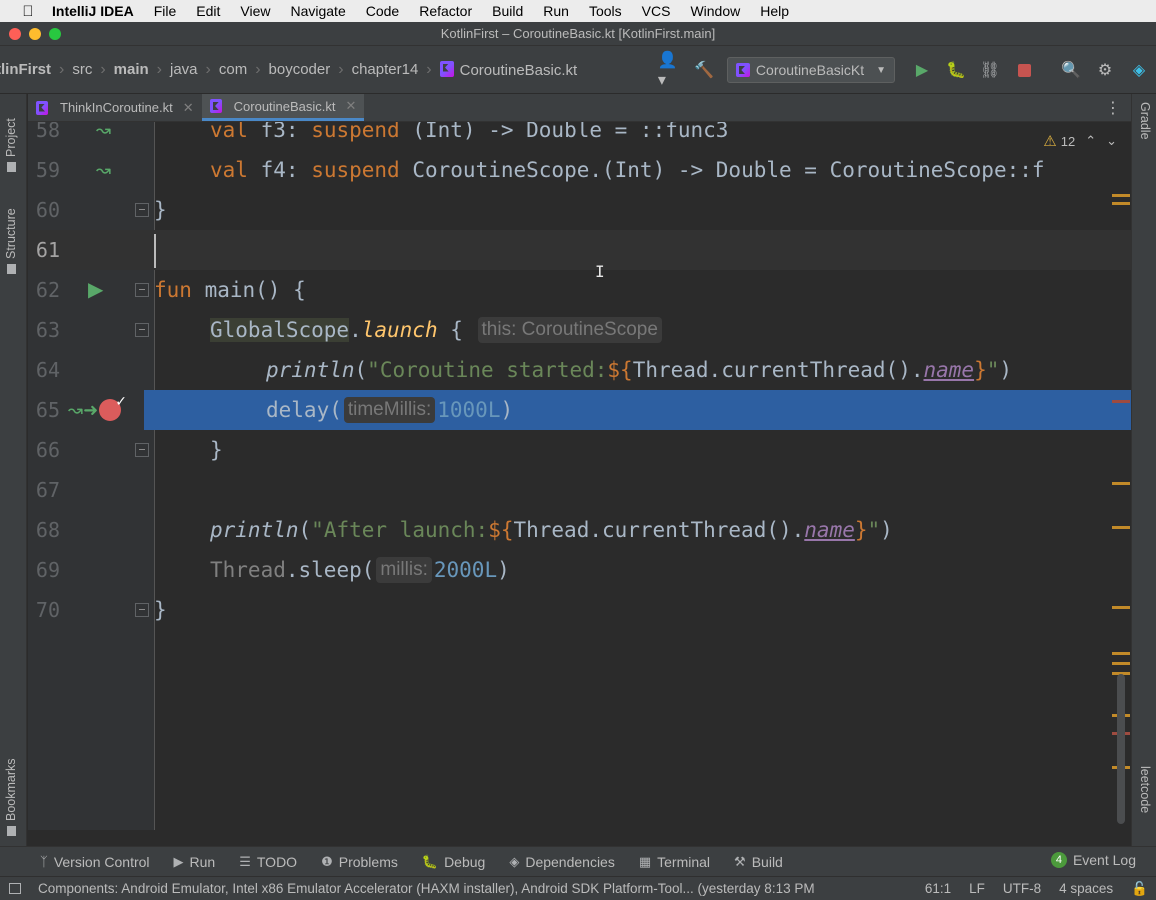 Image resolution: width=1156 pixels, height=900 pixels. Describe the element at coordinates (1024, 70) in the screenshot. I see `stop-icon` at that location.